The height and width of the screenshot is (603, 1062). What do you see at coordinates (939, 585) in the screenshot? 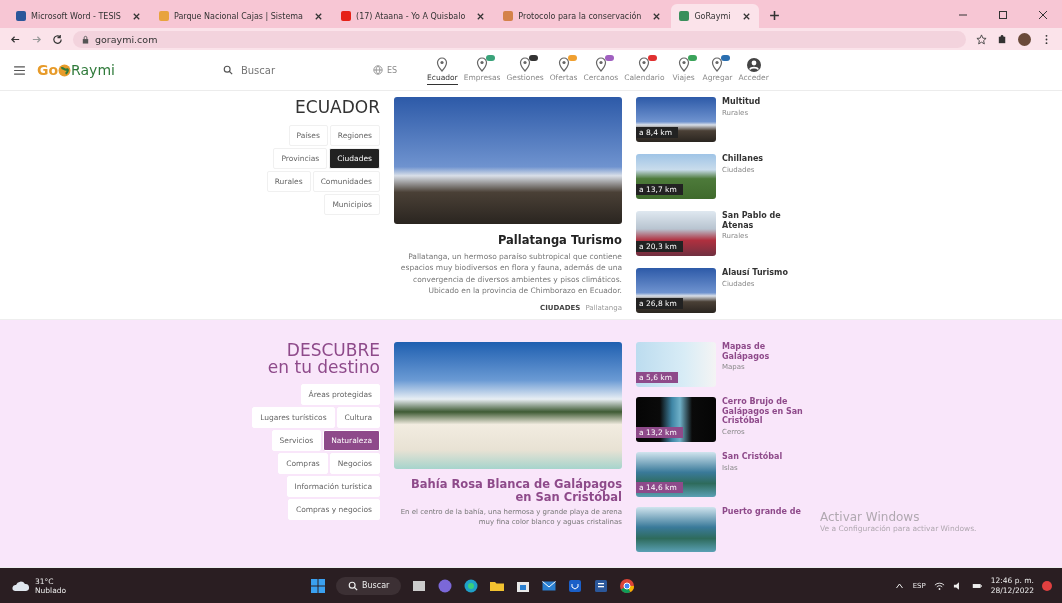
I see `wifi-icon` at bounding box center [939, 585].